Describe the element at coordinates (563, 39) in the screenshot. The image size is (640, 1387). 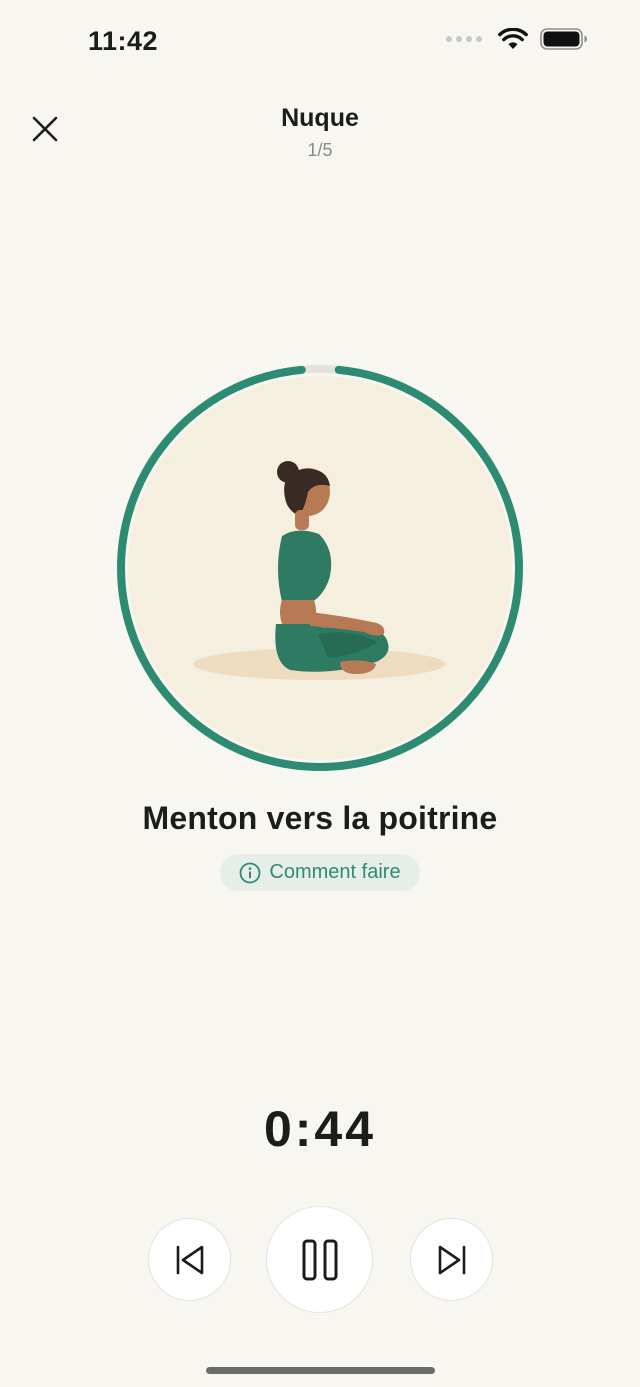
I see `battery-icon` at that location.